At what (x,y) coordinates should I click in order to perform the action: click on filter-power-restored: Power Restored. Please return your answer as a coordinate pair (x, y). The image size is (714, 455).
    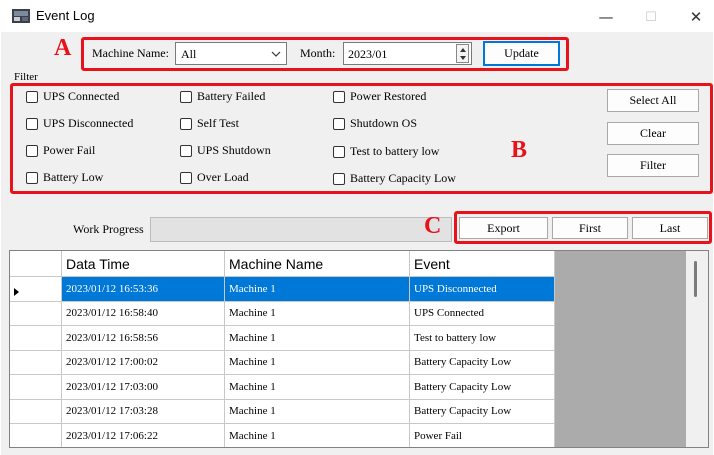
    Looking at the image, I should click on (379, 96).